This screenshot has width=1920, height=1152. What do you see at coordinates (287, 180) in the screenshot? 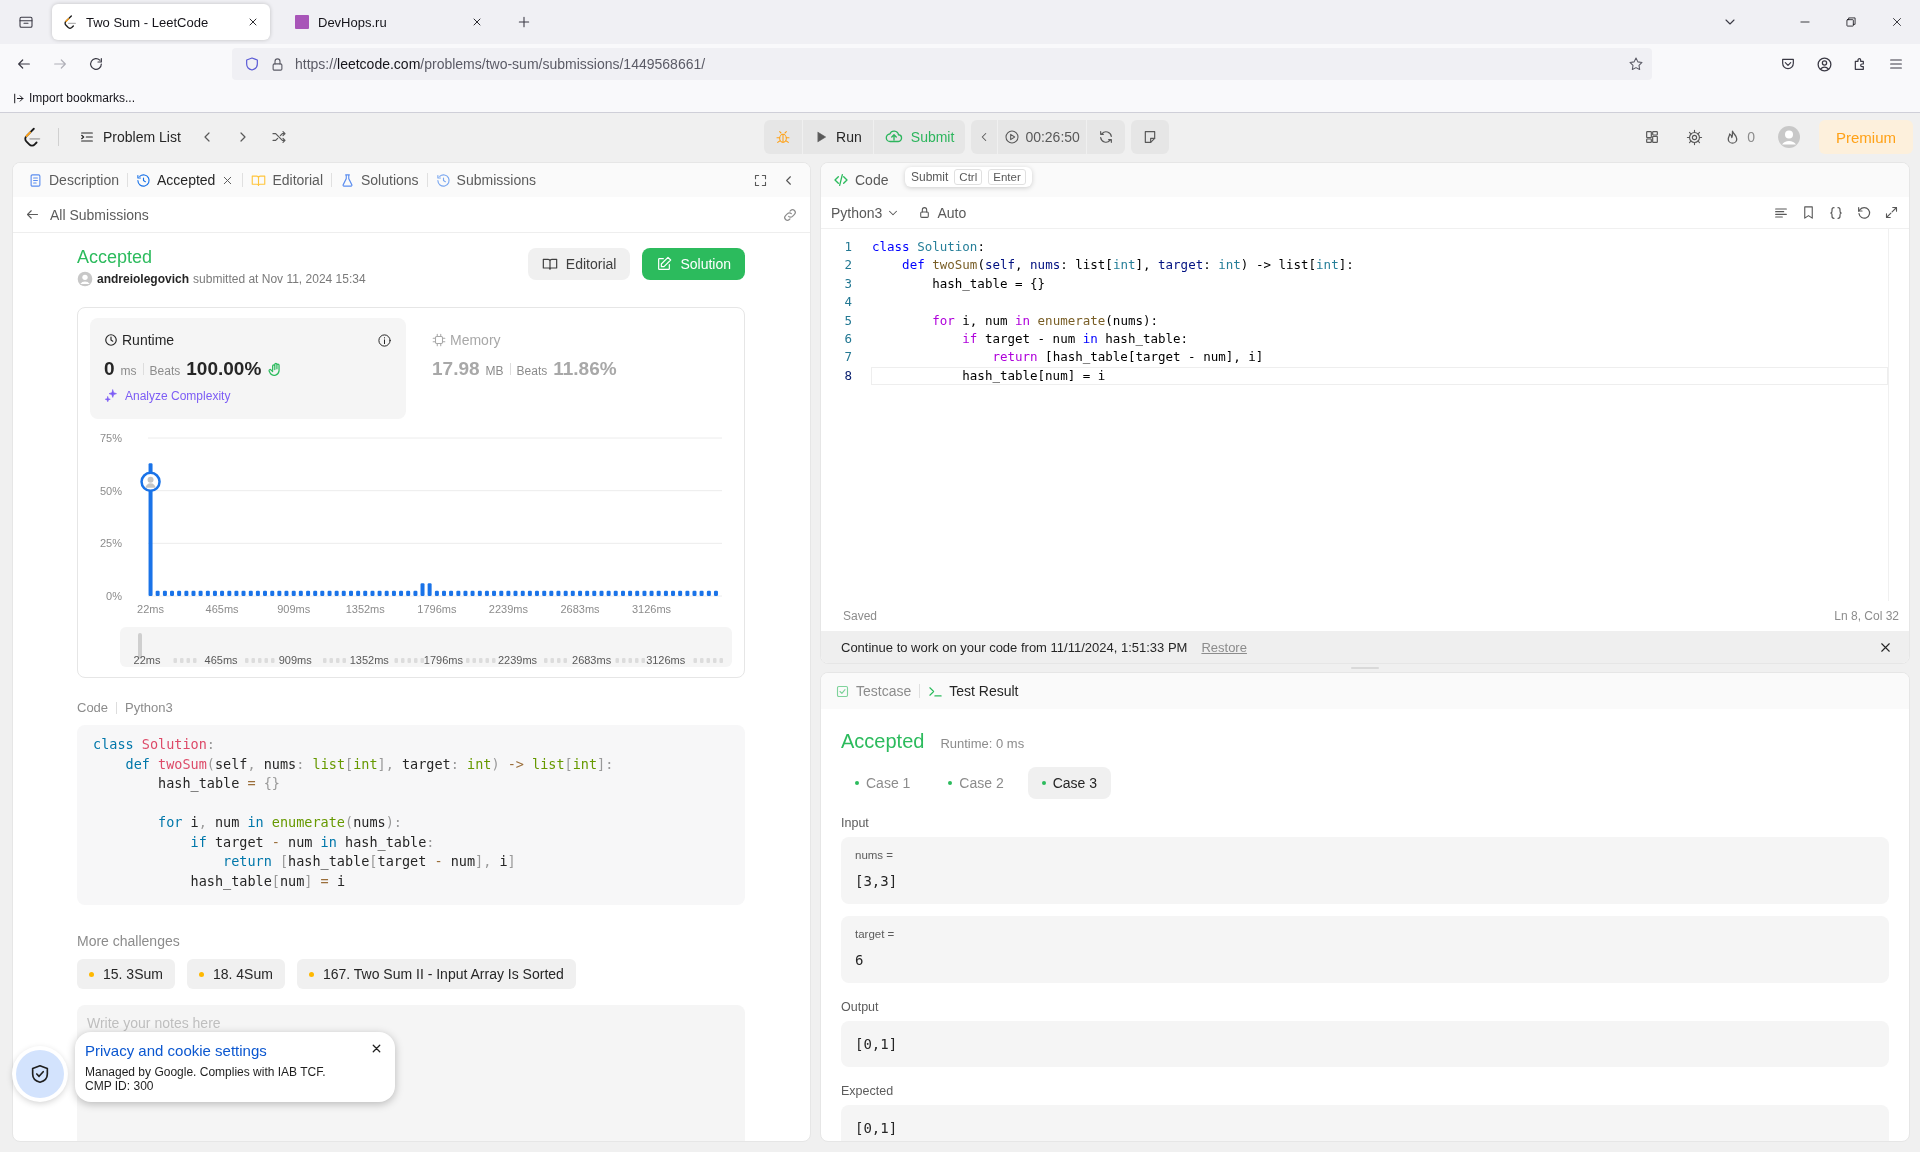
I see `panel-tab: Editorial` at bounding box center [287, 180].